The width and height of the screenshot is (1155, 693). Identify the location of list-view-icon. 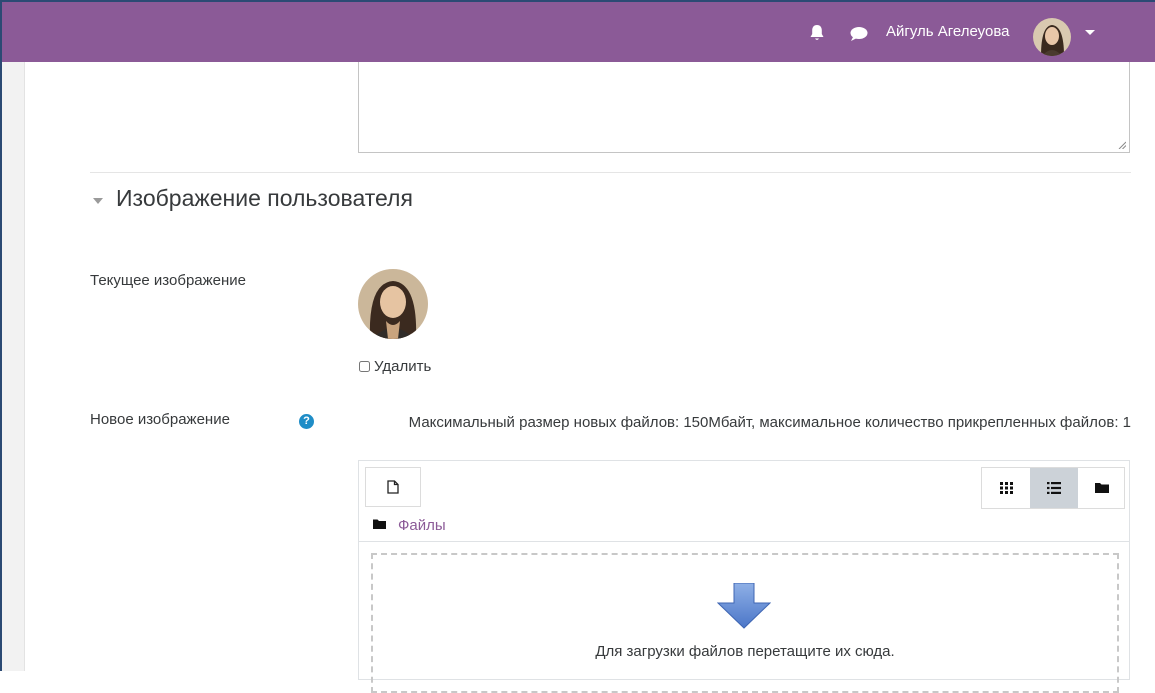
(1054, 488).